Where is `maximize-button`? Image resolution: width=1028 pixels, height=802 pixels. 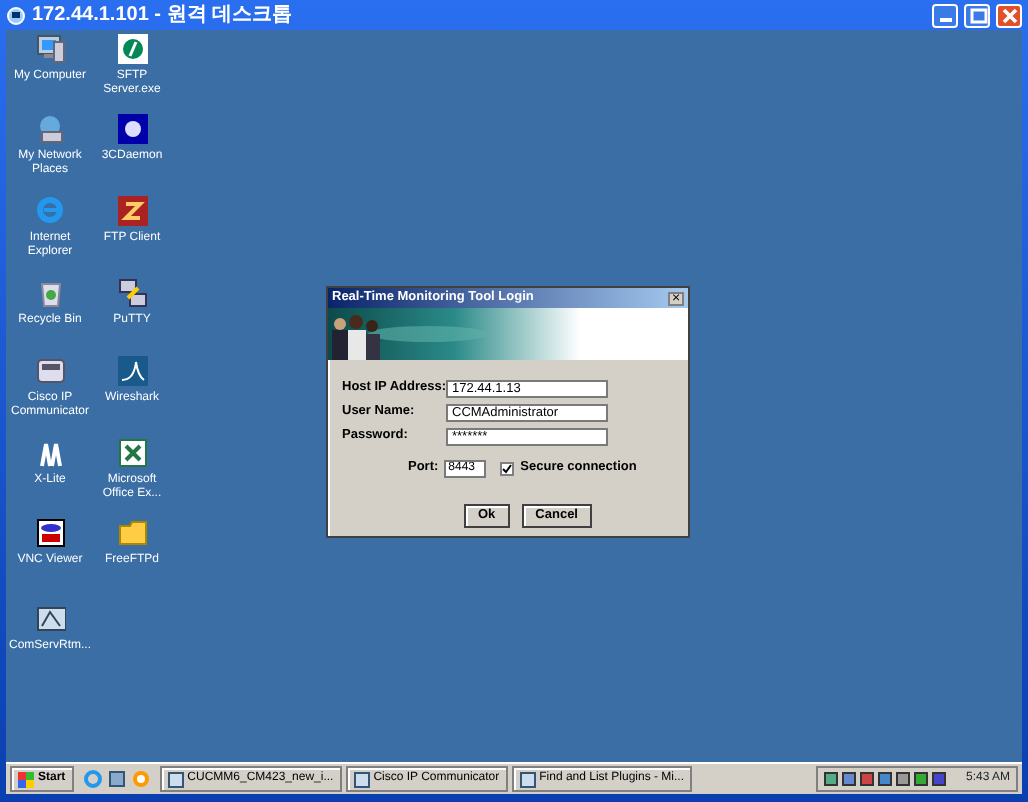 maximize-button is located at coordinates (977, 15).